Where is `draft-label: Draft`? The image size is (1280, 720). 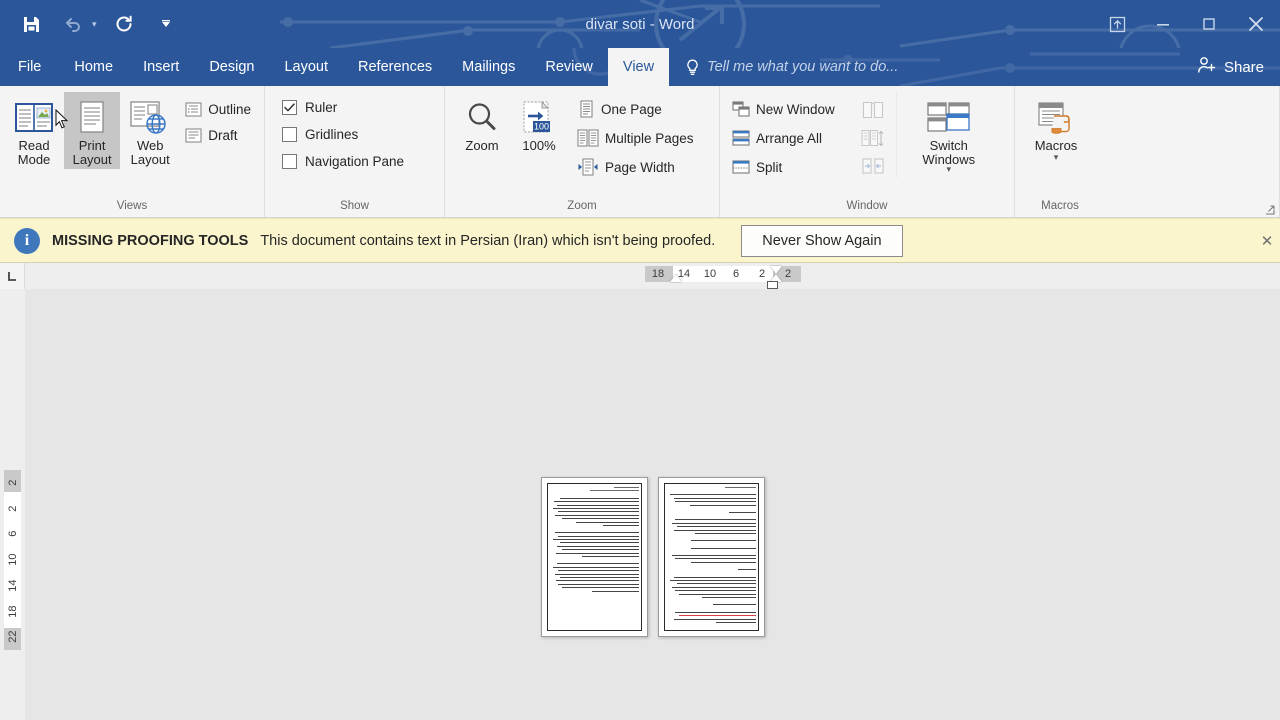 draft-label: Draft is located at coordinates (223, 135).